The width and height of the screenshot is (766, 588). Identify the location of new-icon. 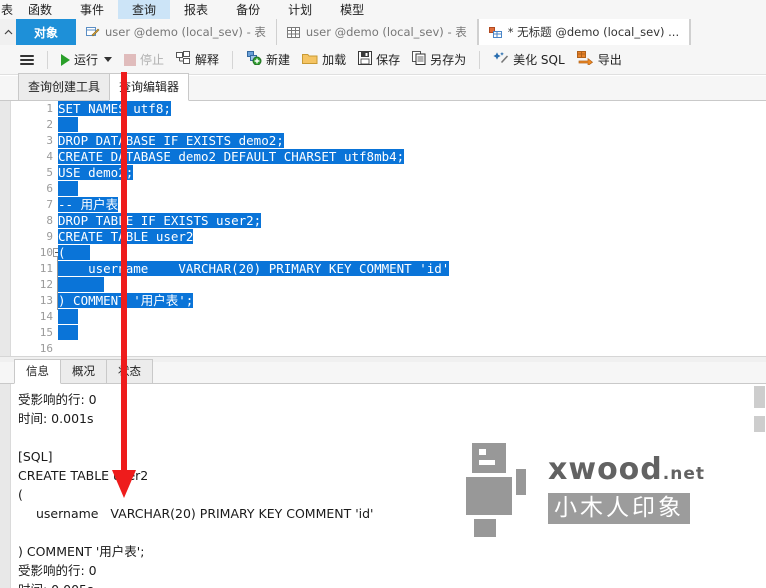
(254, 59).